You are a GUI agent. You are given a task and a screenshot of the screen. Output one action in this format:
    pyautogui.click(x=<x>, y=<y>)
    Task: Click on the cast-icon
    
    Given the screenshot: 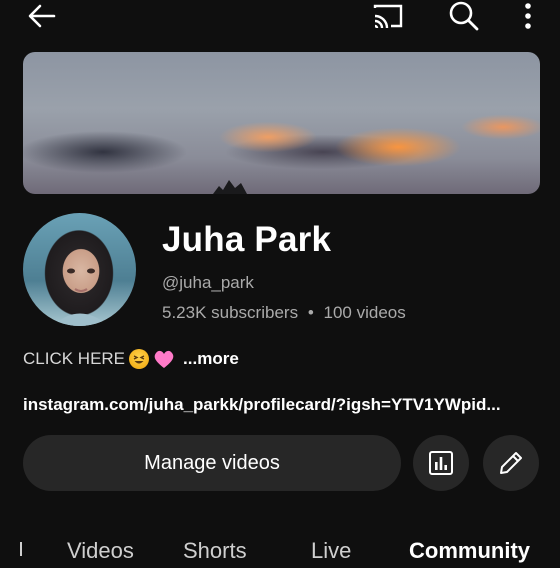 What is the action you would take?
    pyautogui.click(x=388, y=16)
    